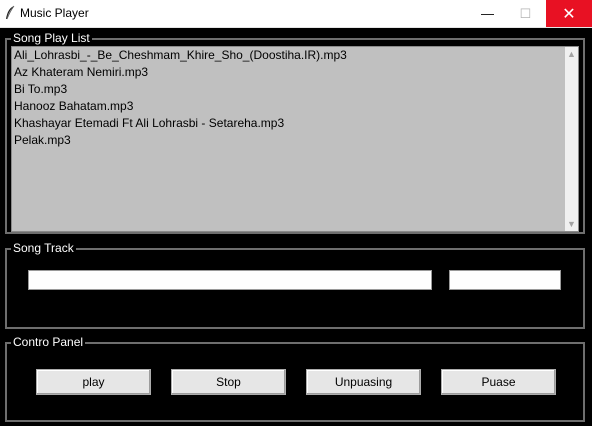  Describe the element at coordinates (40, 89) in the screenshot. I see `list-item: Bi To.mp3` at that location.